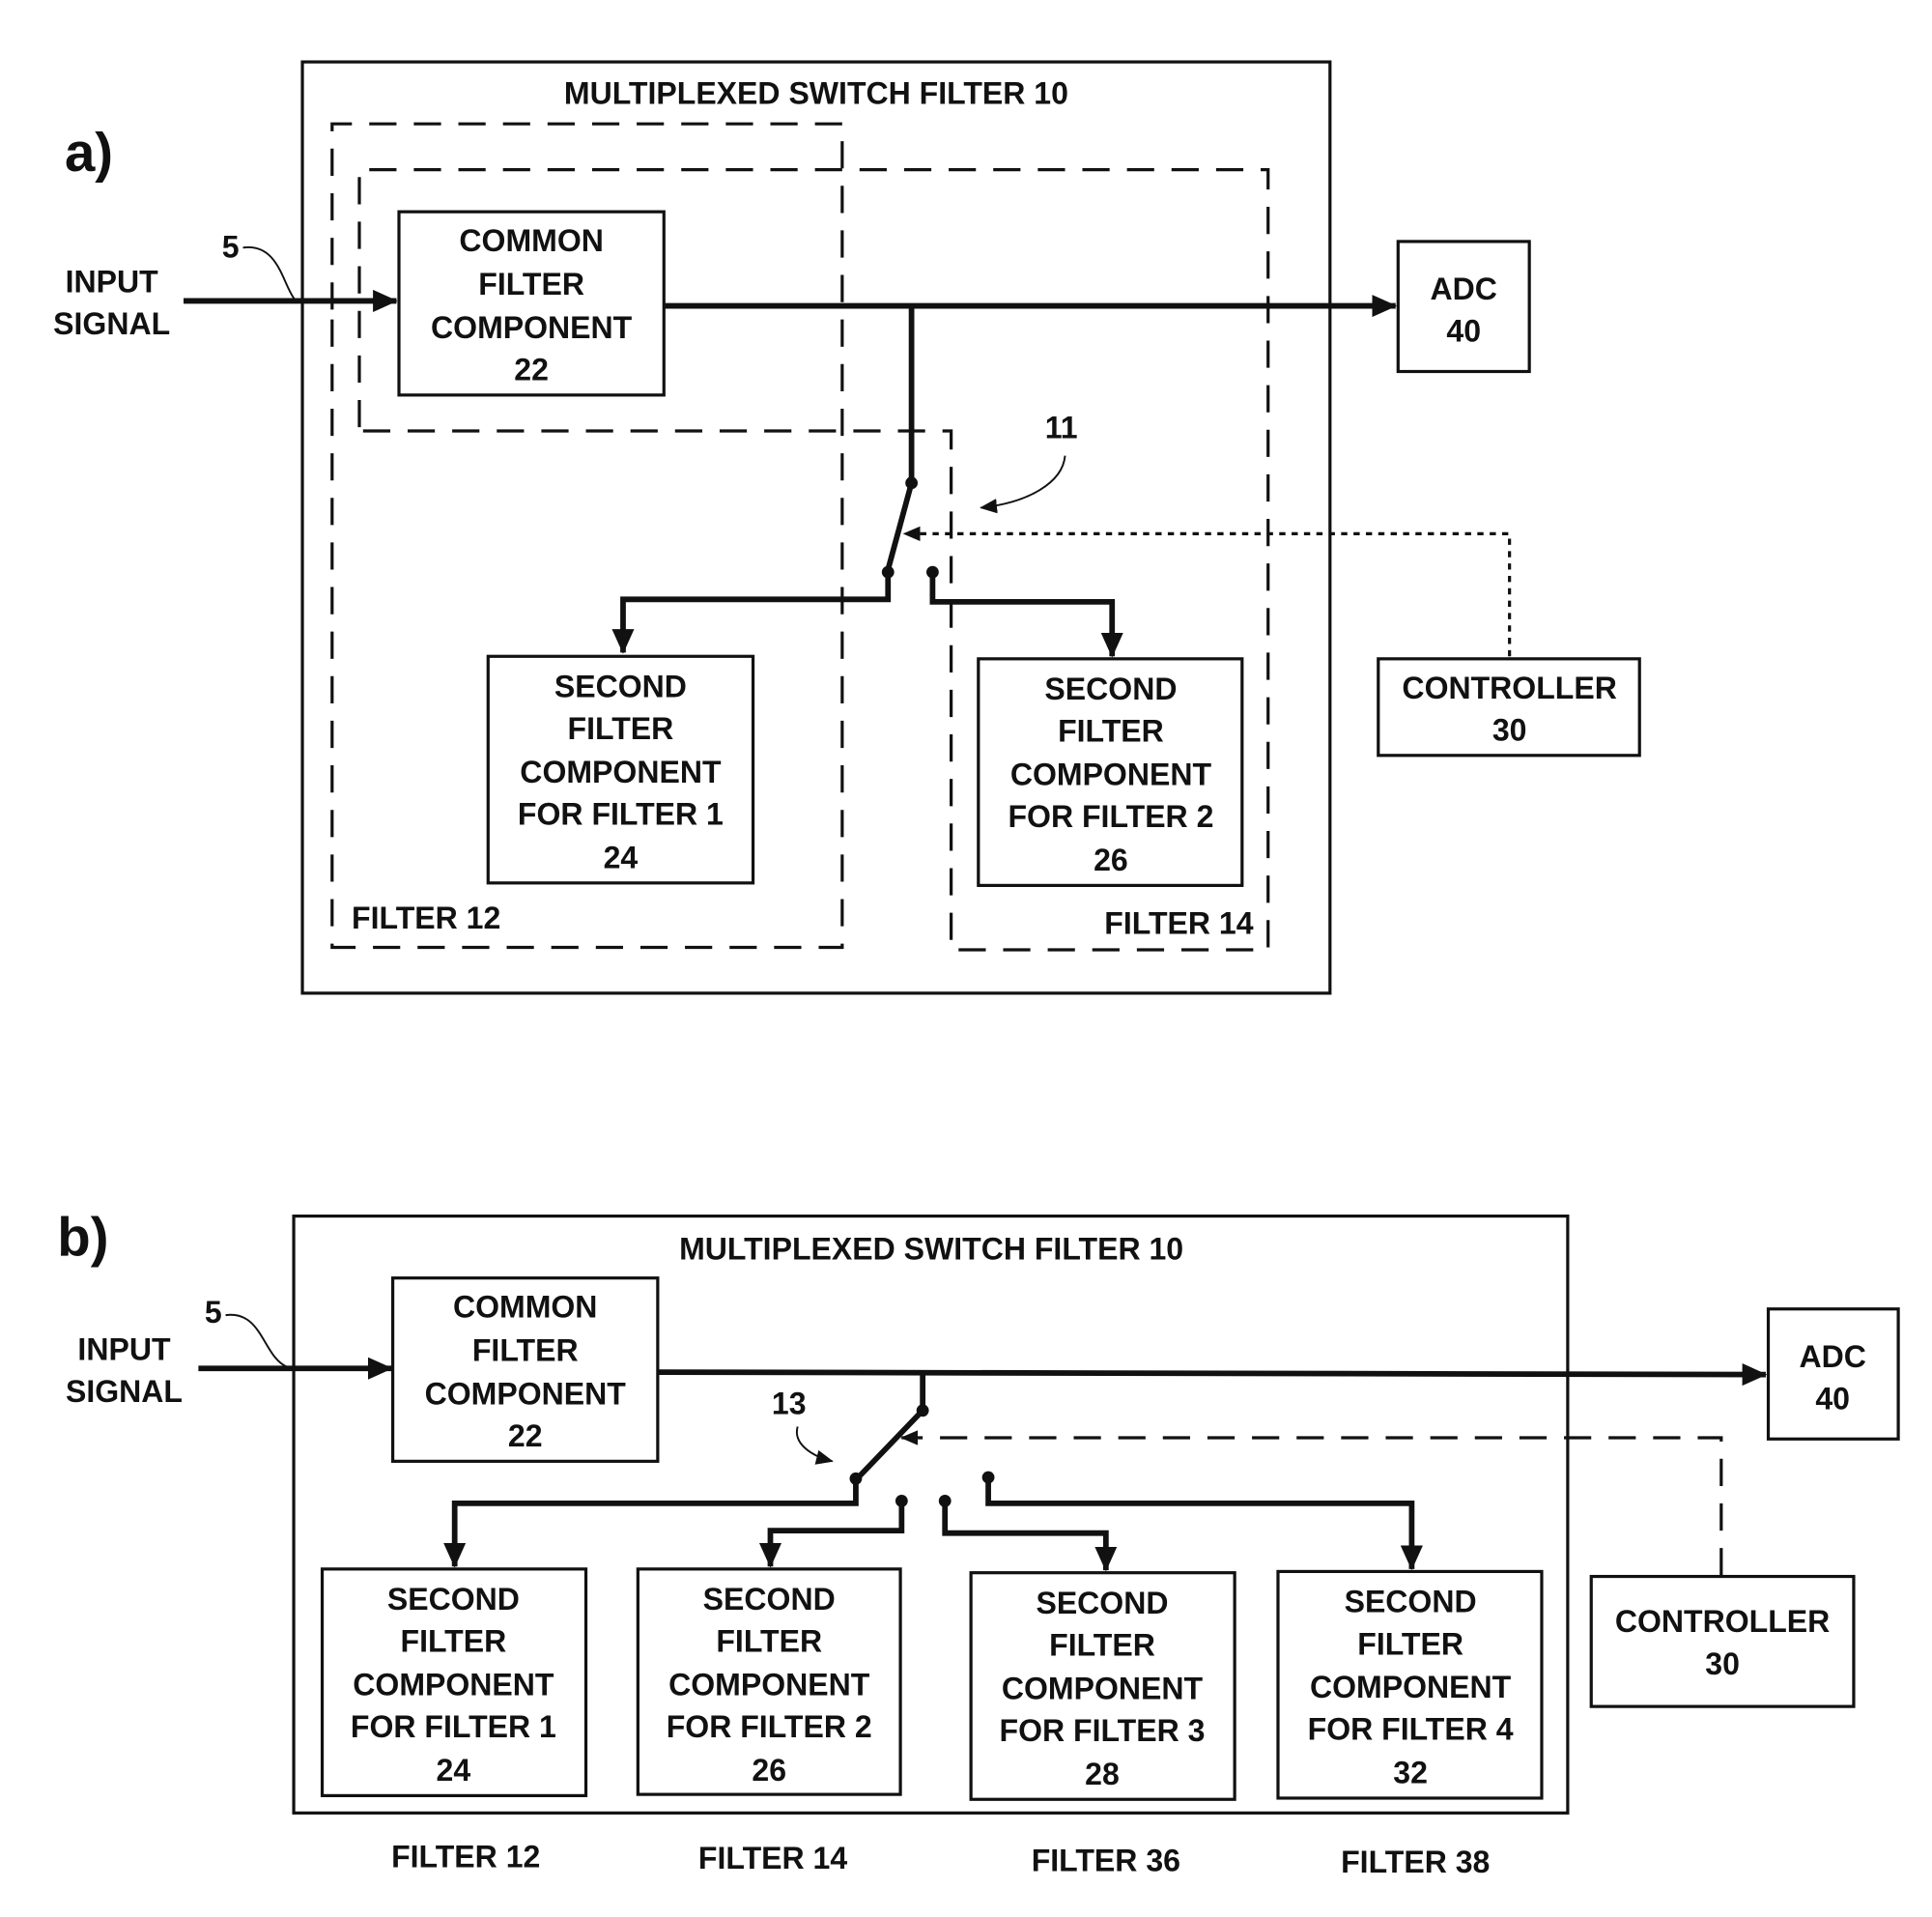 The height and width of the screenshot is (1917, 1932). I want to click on filter-38-label: FILTER 38, so click(1415, 1862).